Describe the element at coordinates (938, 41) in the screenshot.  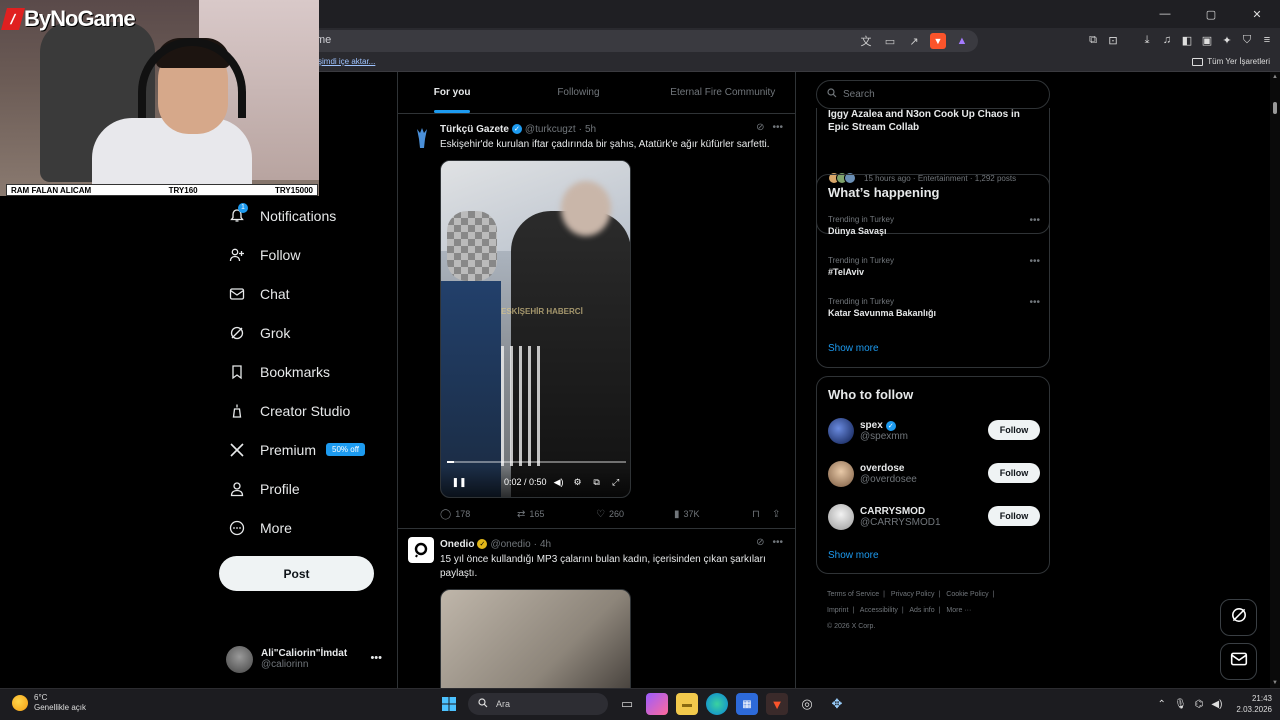
I see `brave-shield-icon: ▼` at that location.